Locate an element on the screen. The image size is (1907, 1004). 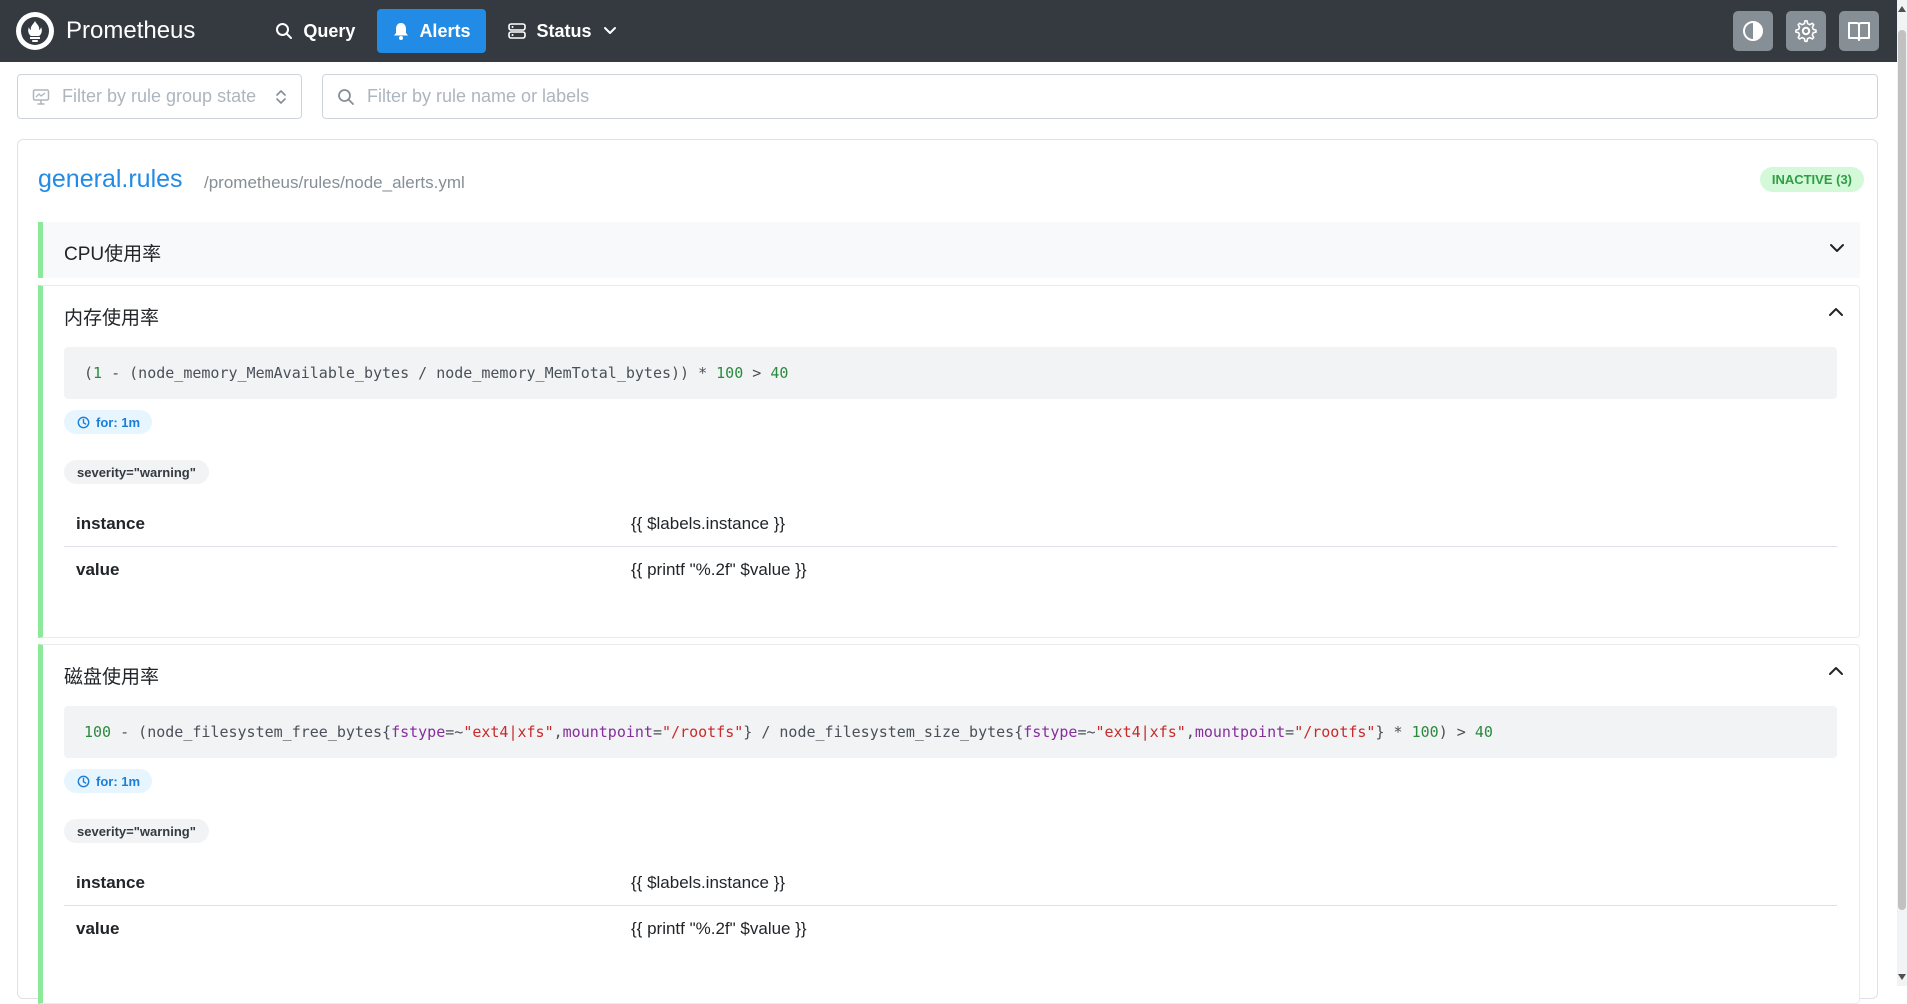
page-scrollbar is located at coordinates (1902, 493).